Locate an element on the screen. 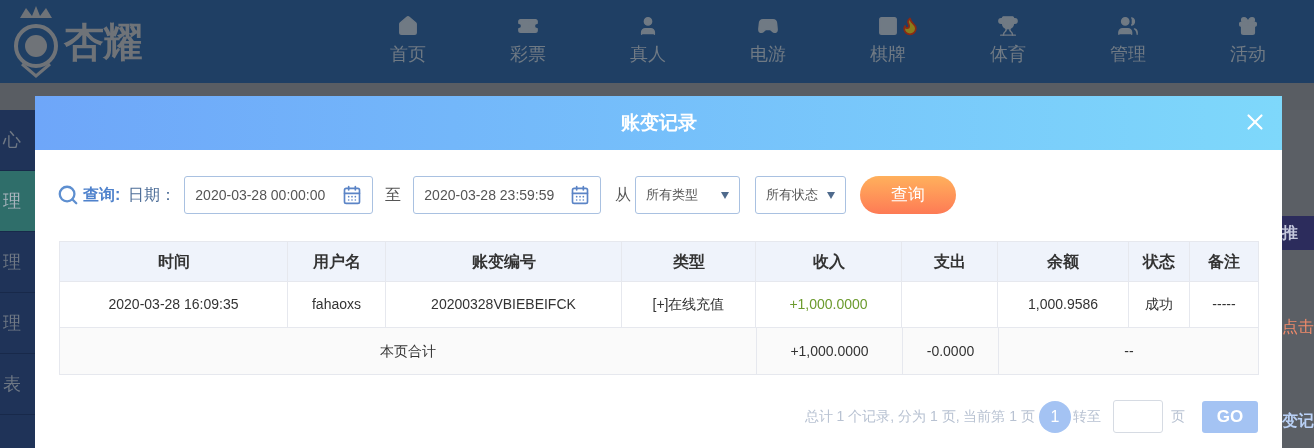 Image resolution: width=1314 pixels, height=448 pixels. nav-item: 电游 is located at coordinates (768, 41).